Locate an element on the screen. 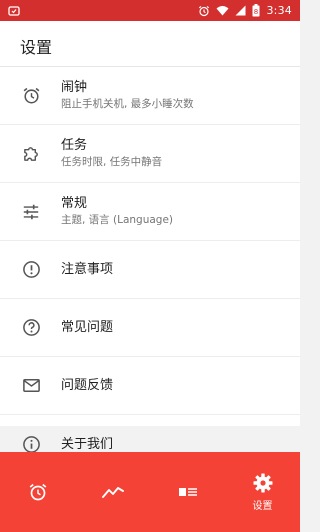 This screenshot has width=320, height=532. gear-icon is located at coordinates (262, 483).